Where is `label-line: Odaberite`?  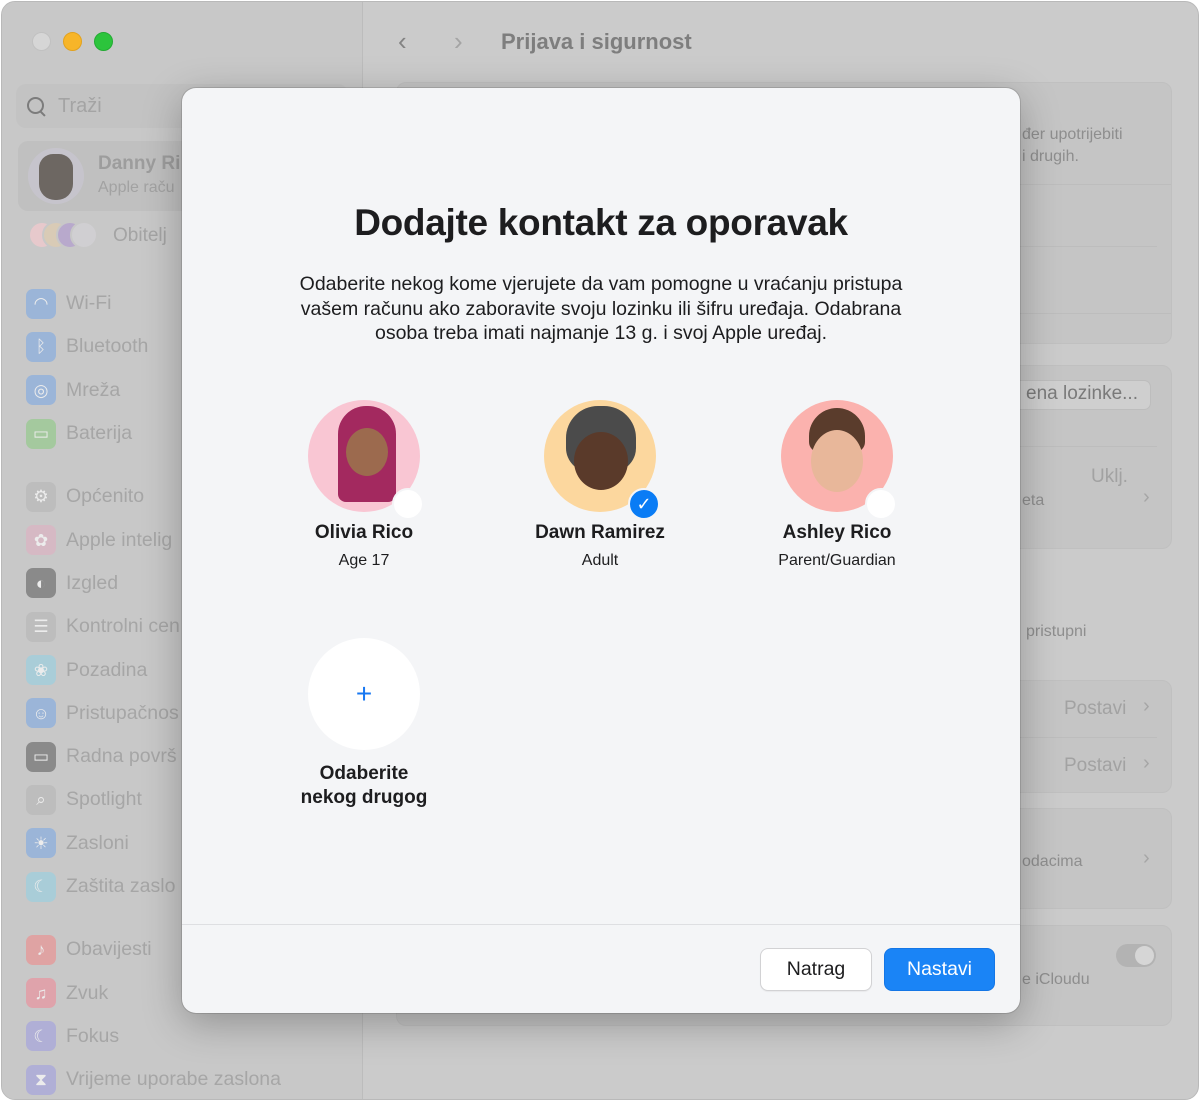 label-line: Odaberite is located at coordinates (364, 773).